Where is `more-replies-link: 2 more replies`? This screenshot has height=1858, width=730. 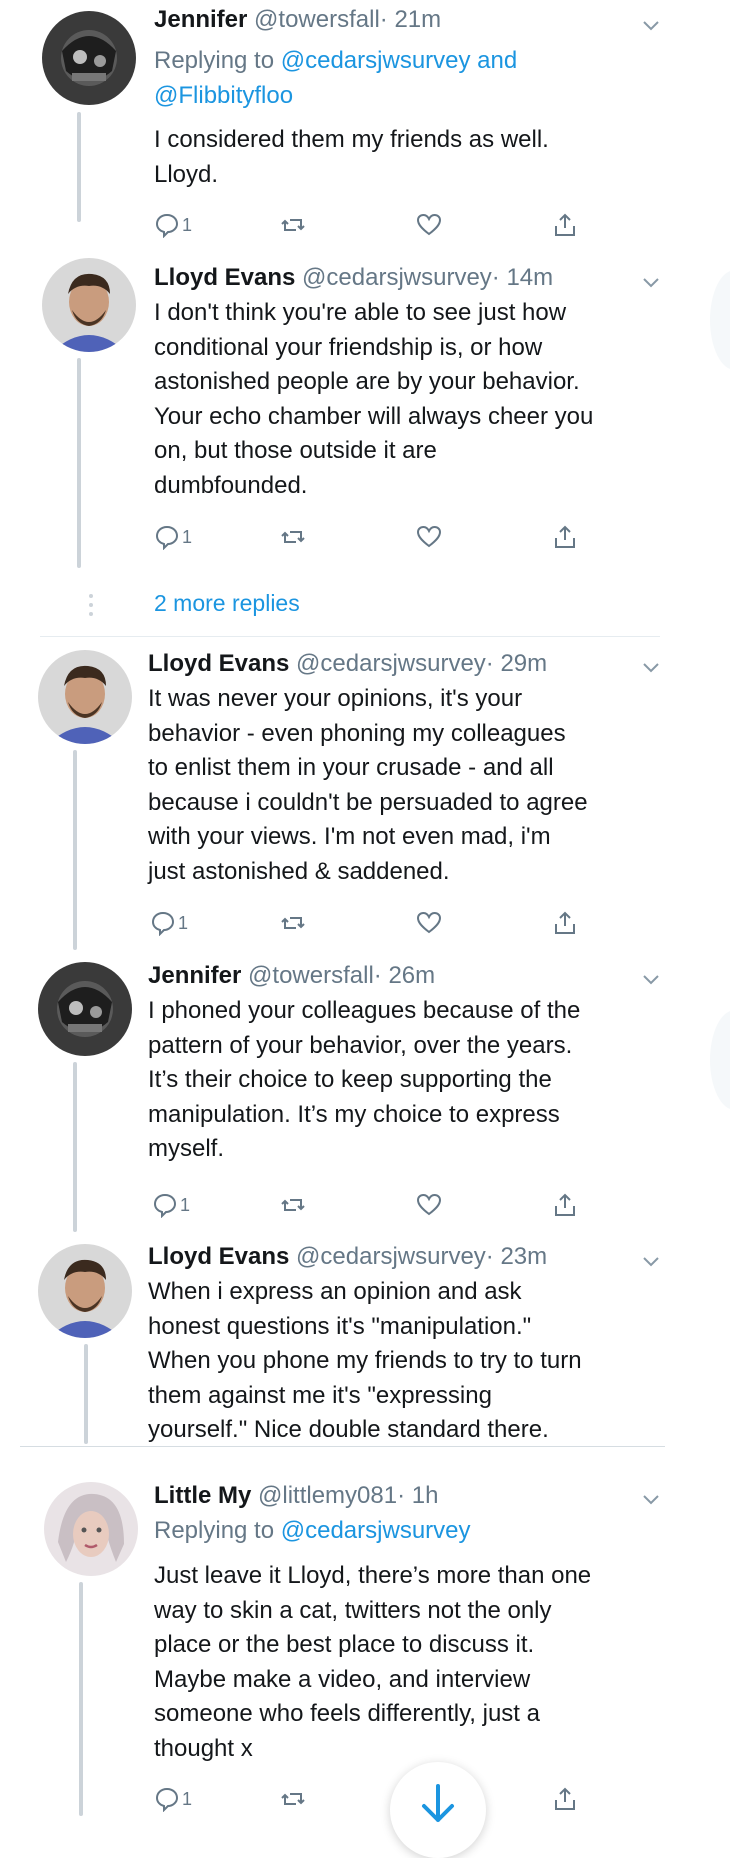 more-replies-link: 2 more replies is located at coordinates (227, 603).